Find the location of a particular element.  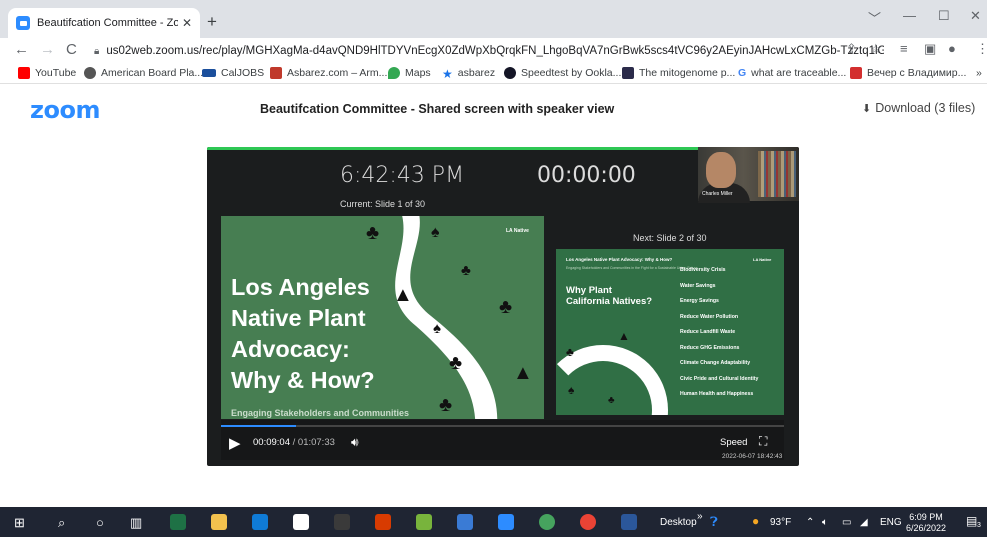

current-time: 00:09:04 is located at coordinates (271, 442).